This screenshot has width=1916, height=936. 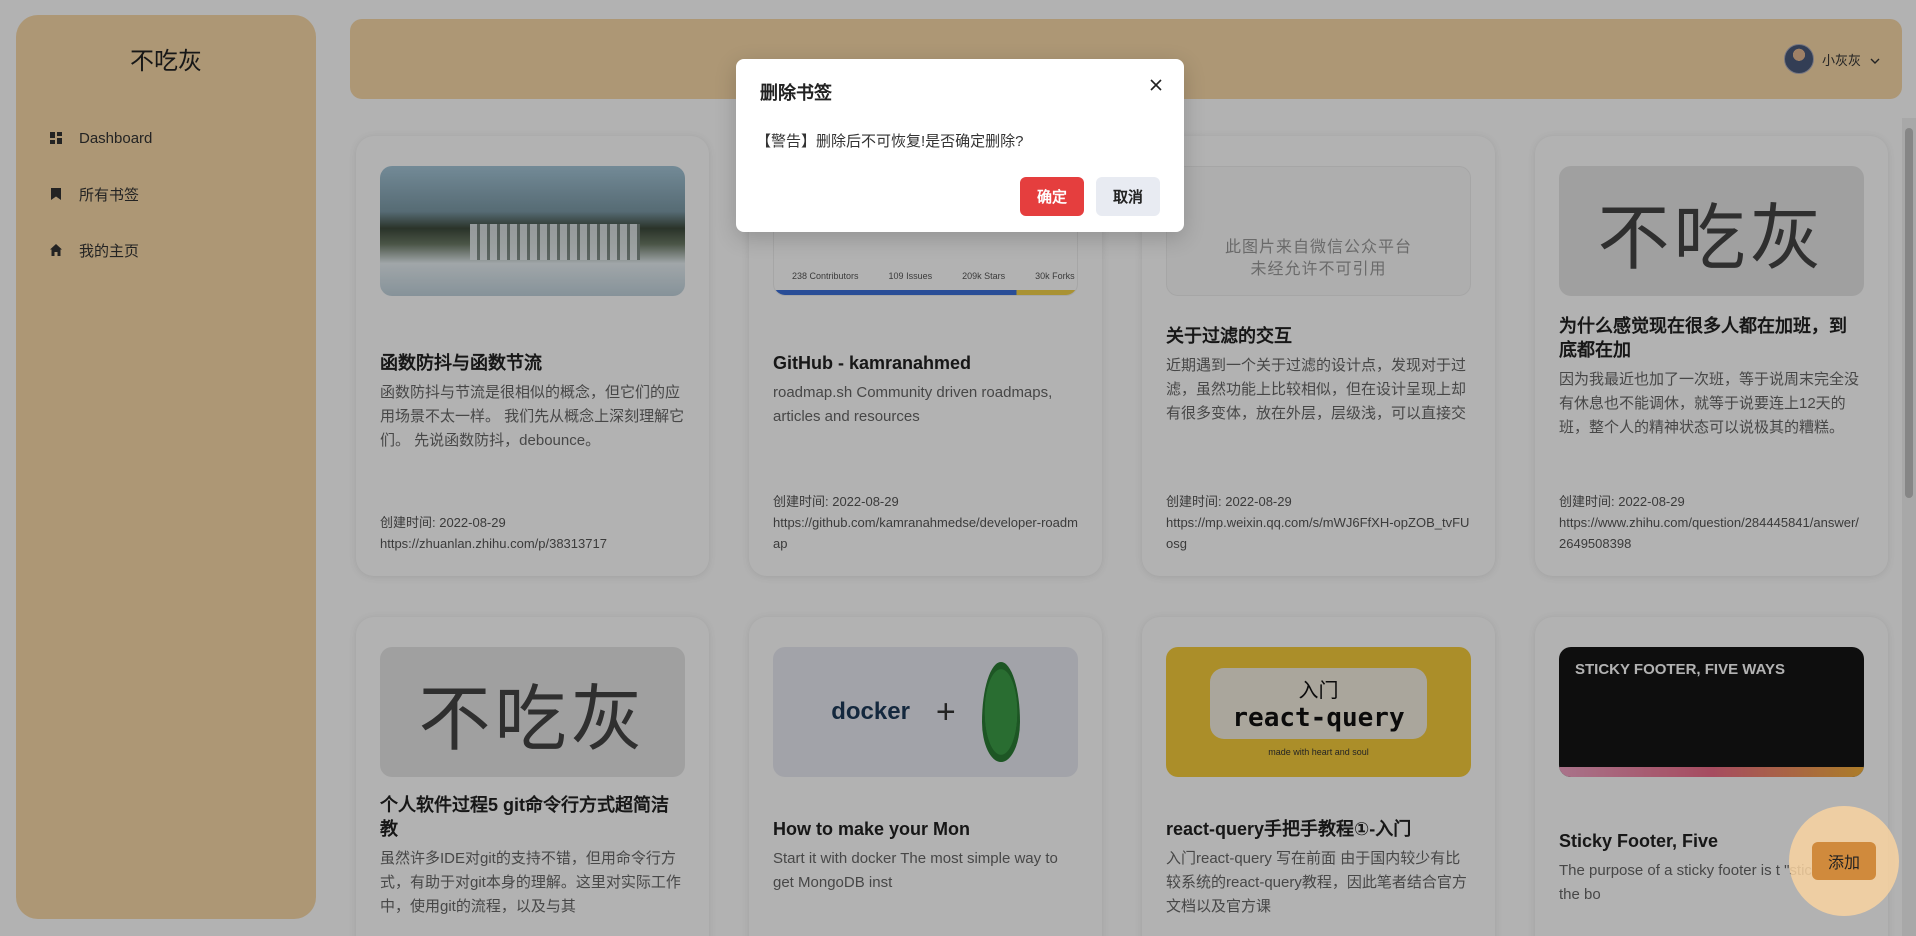 I want to click on delete-bookmark-dialog: 删除书签 【警告】删除后不可恢复!是否确定删除? 确定 取消, so click(x=960, y=145).